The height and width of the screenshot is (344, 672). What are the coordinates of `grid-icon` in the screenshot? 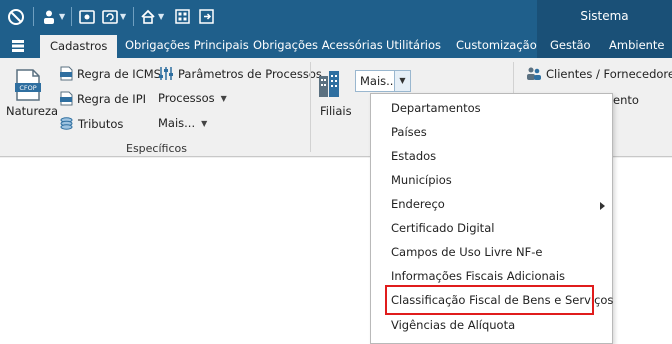 It's located at (182, 16).